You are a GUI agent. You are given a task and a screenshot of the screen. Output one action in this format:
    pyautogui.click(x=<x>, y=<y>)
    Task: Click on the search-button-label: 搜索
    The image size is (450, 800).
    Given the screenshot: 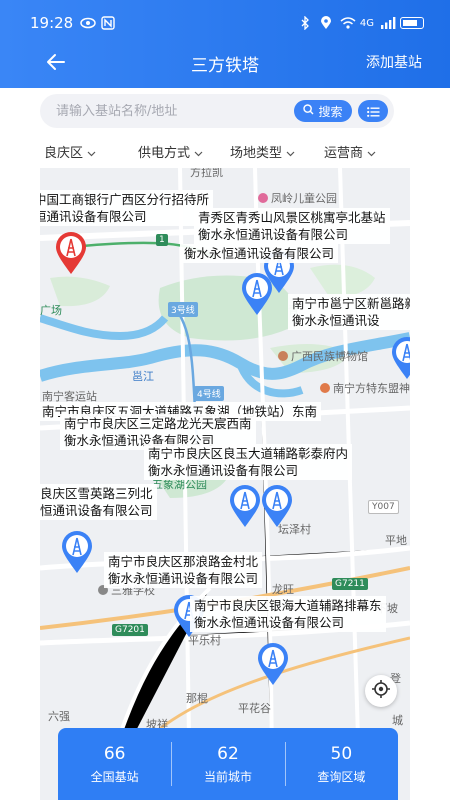 What is the action you would take?
    pyautogui.click(x=330, y=111)
    